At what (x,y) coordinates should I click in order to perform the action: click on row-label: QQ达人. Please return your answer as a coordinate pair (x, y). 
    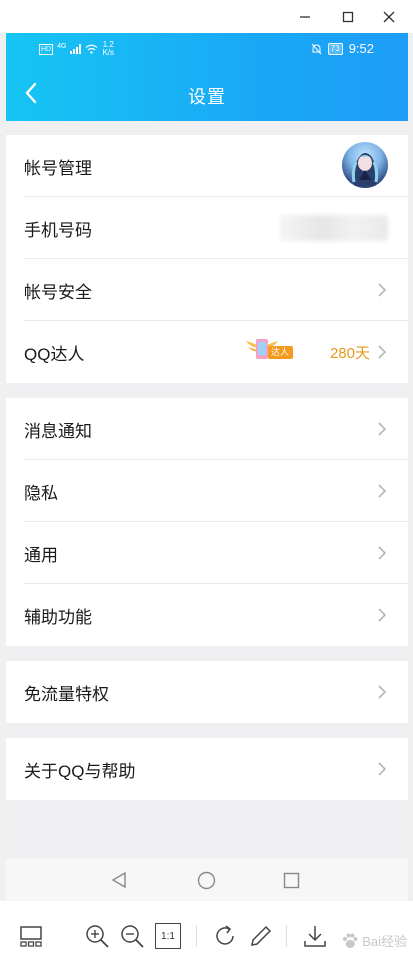
    Looking at the image, I should click on (54, 354).